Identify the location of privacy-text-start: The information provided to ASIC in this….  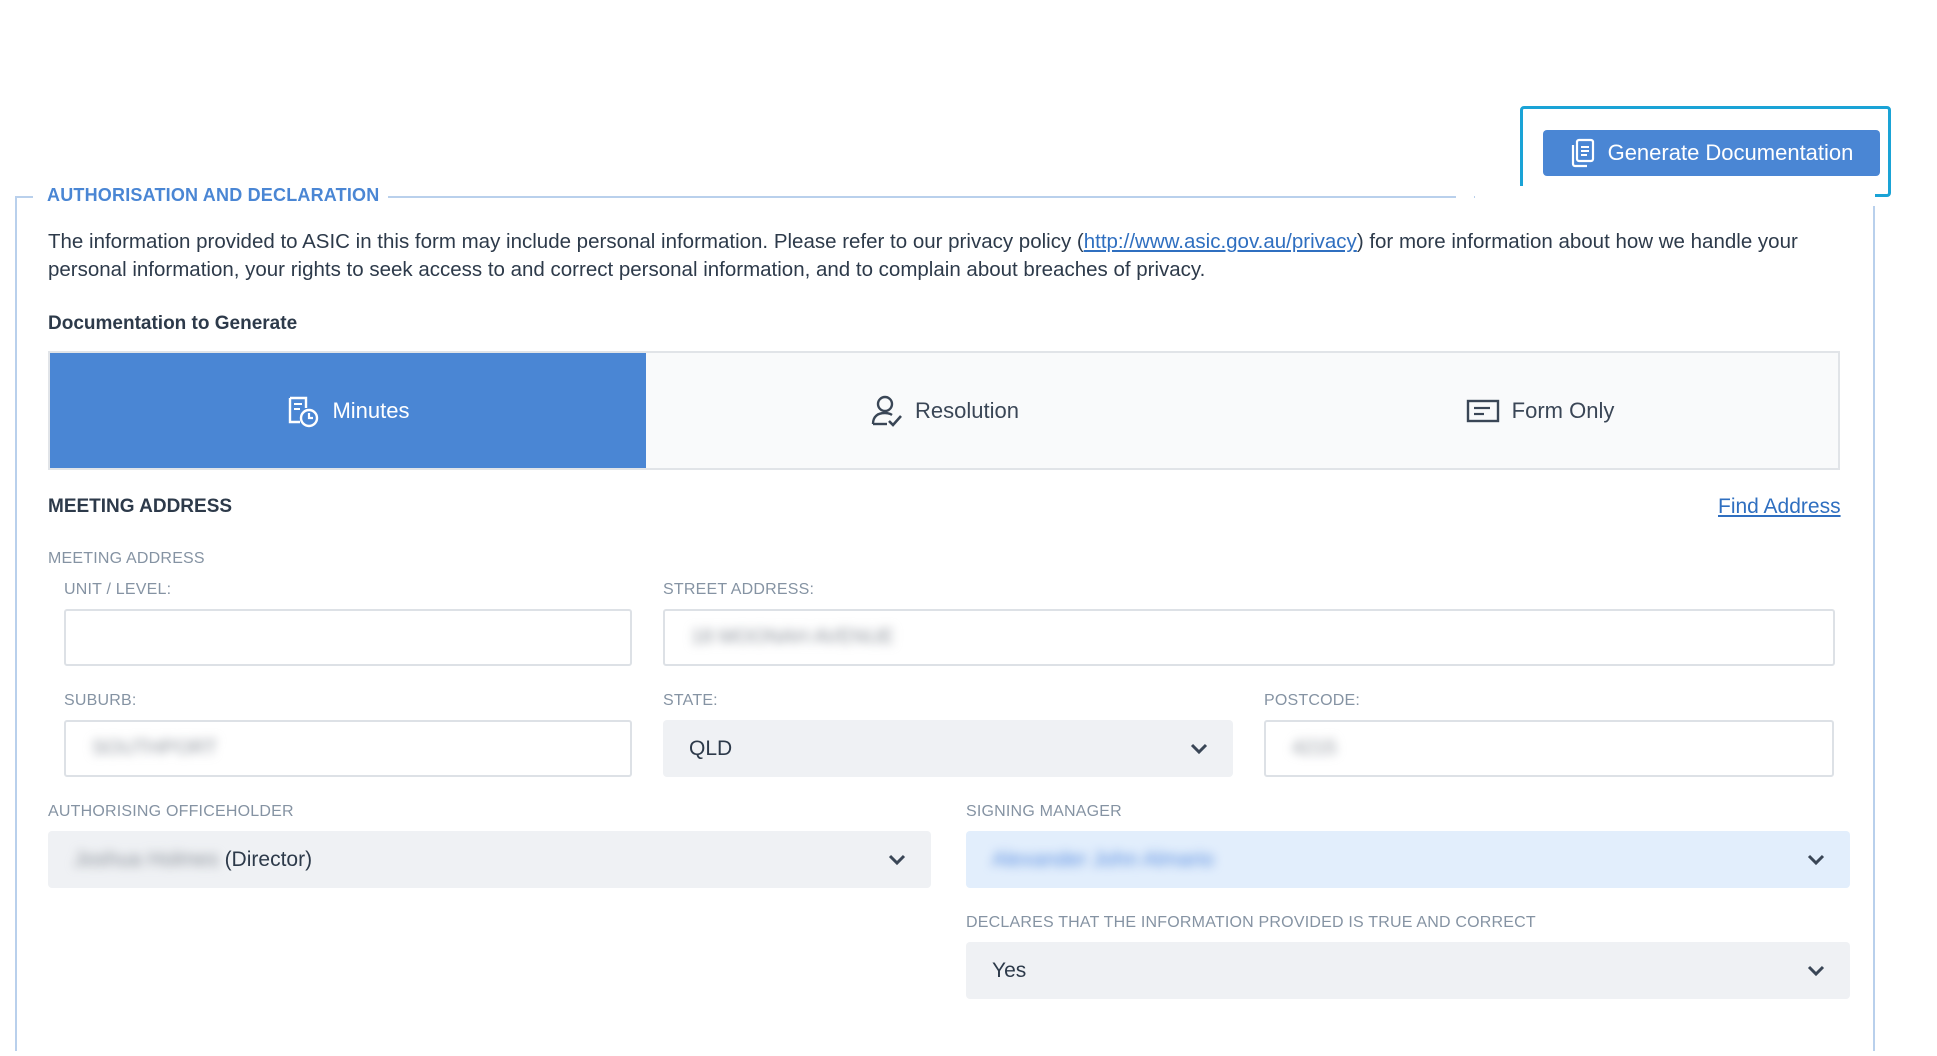
(566, 241).